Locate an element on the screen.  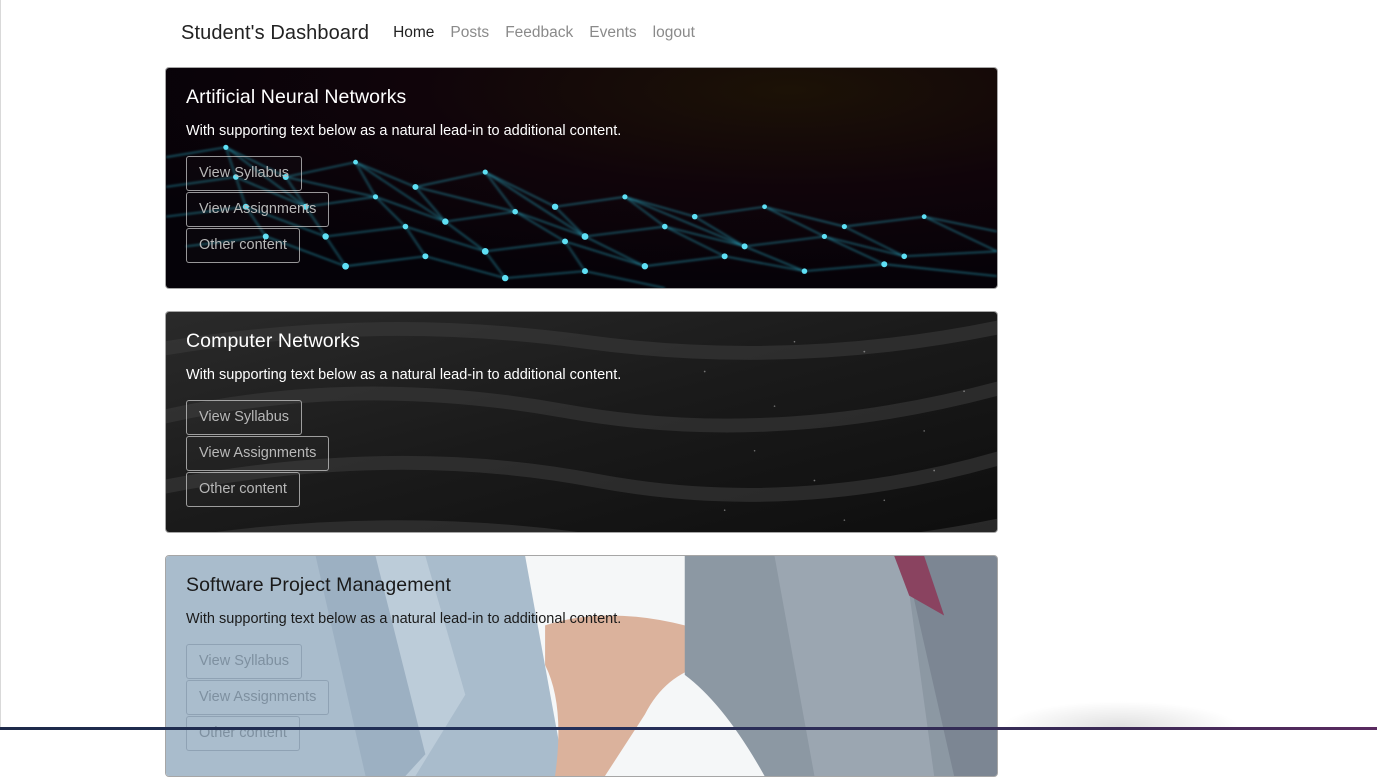
nav-link-events: Events is located at coordinates (612, 33).